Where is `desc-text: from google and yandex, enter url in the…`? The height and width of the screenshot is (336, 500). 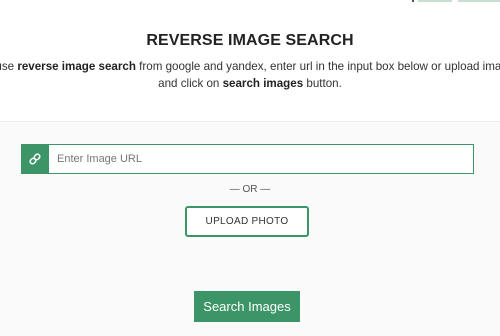 desc-text: from google and yandex, enter url in the… is located at coordinates (317, 66).